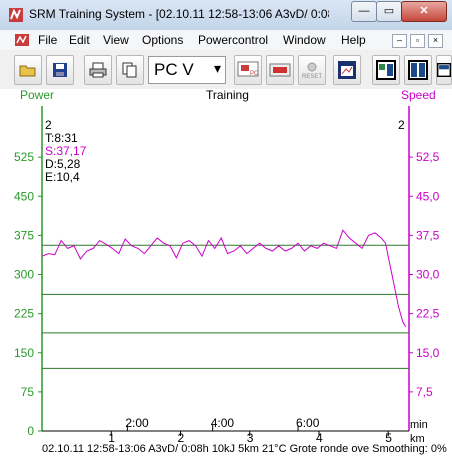  Describe the element at coordinates (16, 15) in the screenshot. I see `app-icon` at that location.